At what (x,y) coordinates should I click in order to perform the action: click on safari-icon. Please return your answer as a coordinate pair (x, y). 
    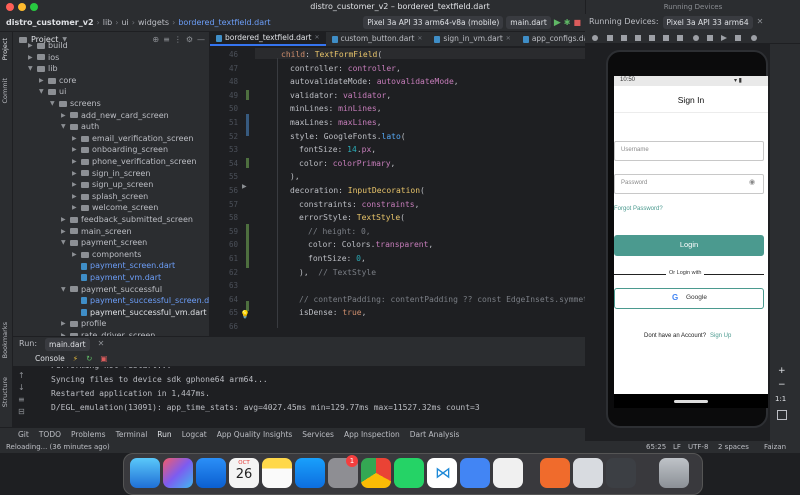
    Looking at the image, I should click on (211, 473).